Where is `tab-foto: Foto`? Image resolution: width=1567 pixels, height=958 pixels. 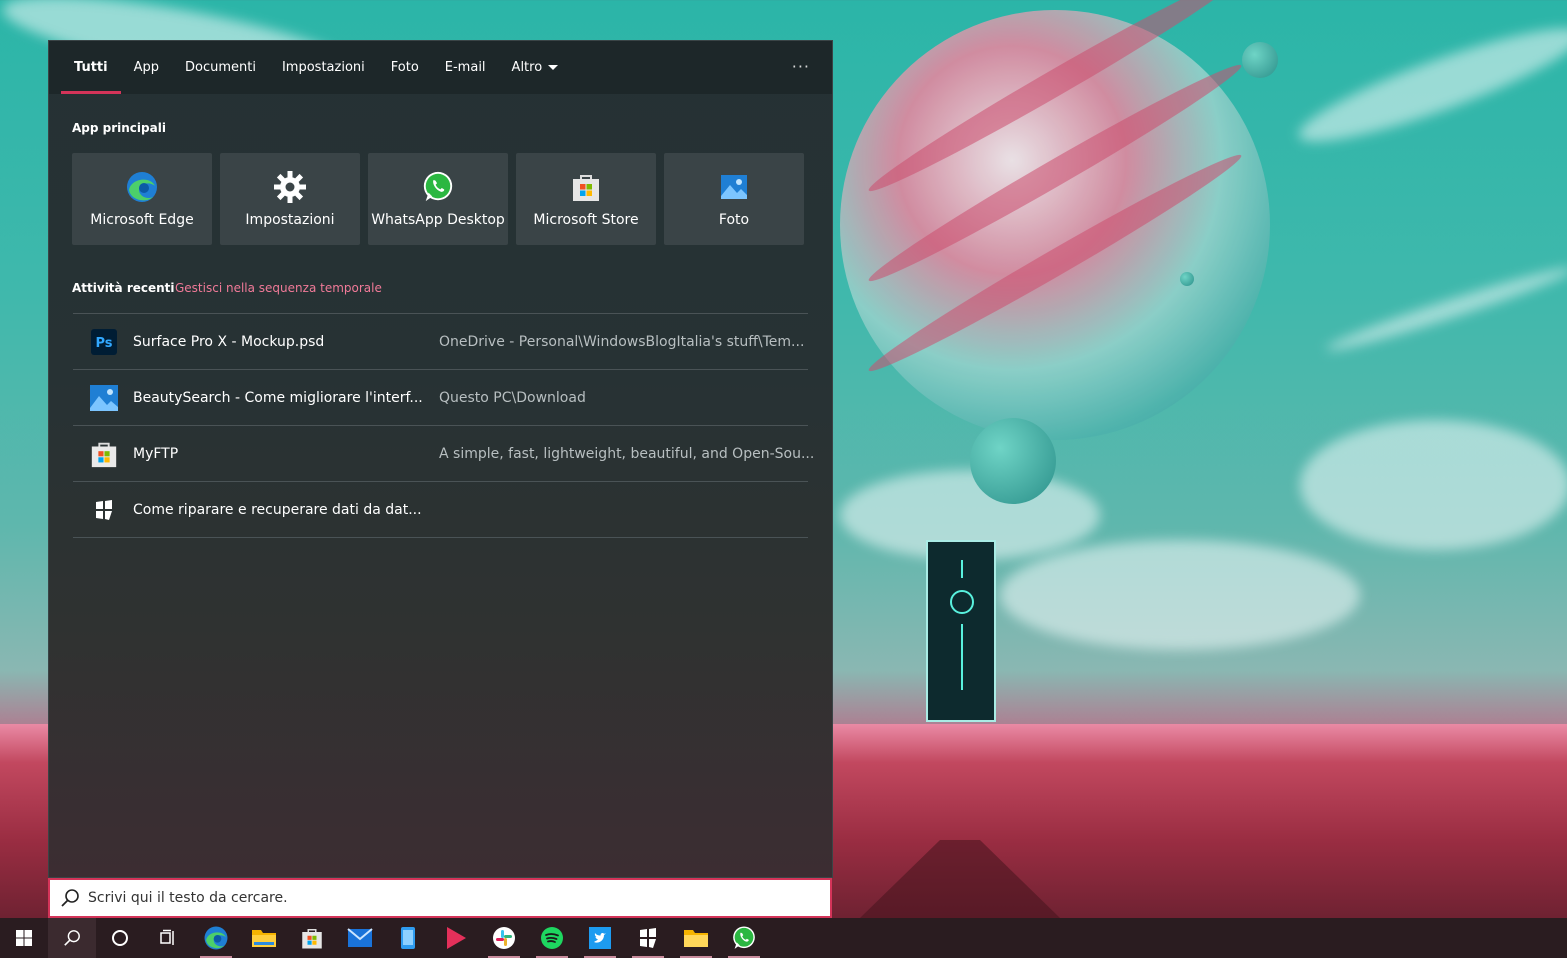 tab-foto: Foto is located at coordinates (405, 67).